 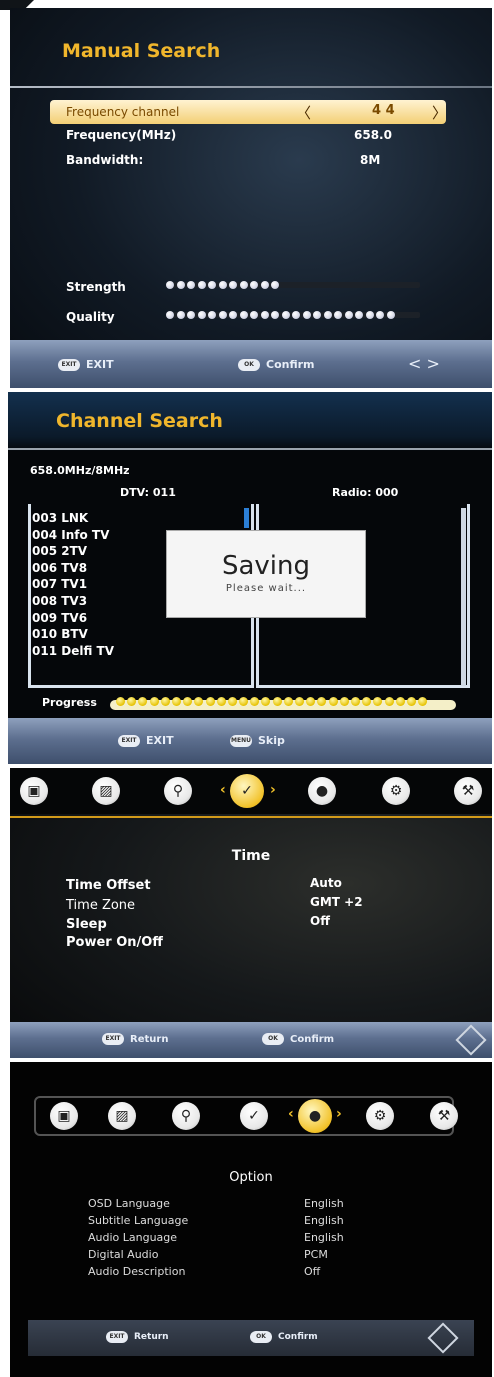 What do you see at coordinates (324, 1220) in the screenshot?
I see `subtitle-language-value: English` at bounding box center [324, 1220].